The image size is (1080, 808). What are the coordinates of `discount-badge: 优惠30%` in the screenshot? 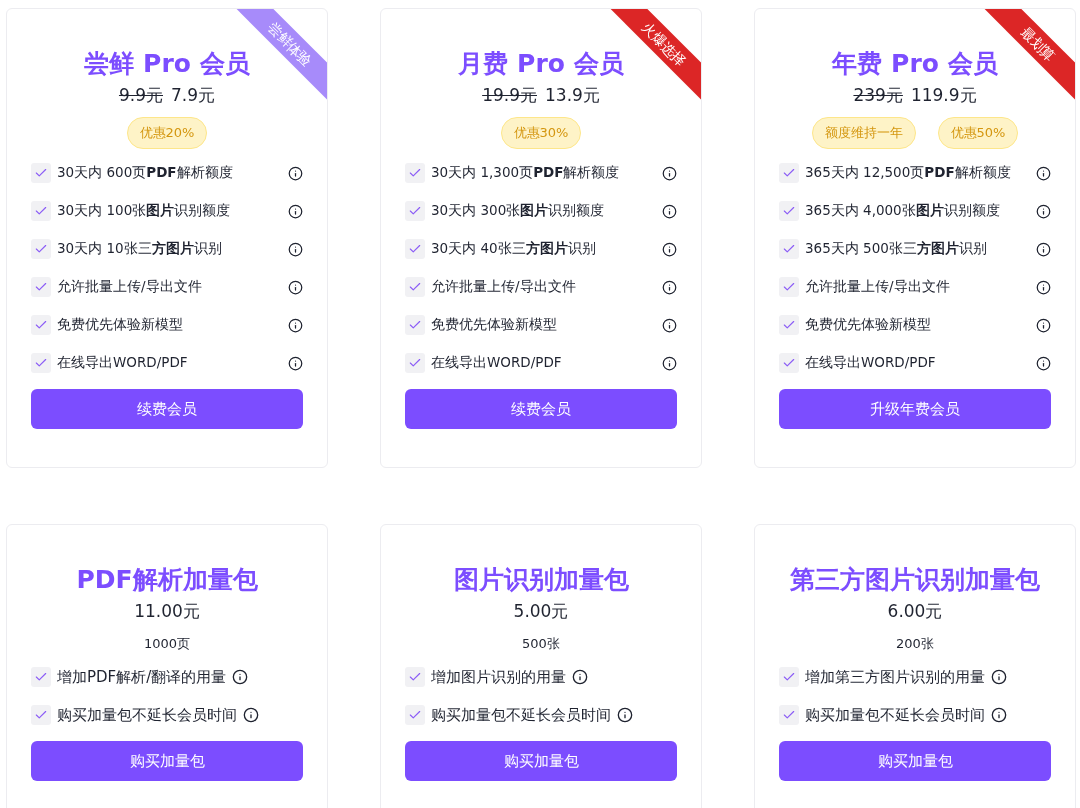 It's located at (541, 133).